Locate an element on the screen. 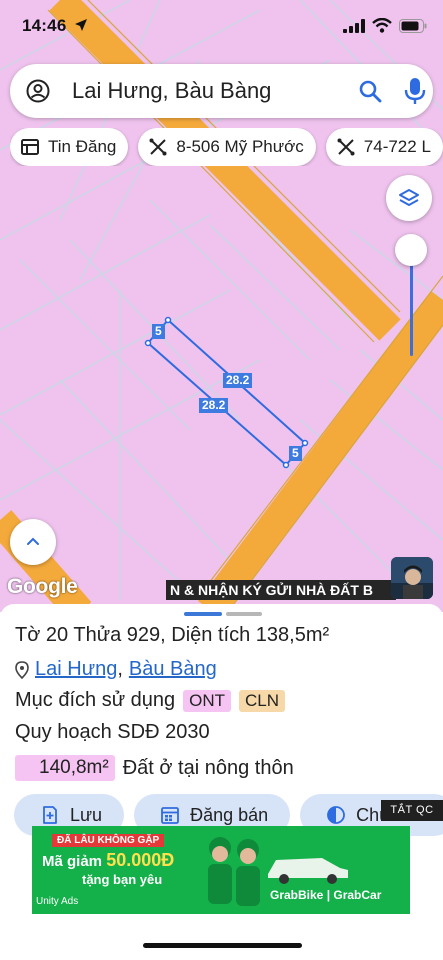  chip-label: 8-506 Mỹ Phước is located at coordinates (240, 146).